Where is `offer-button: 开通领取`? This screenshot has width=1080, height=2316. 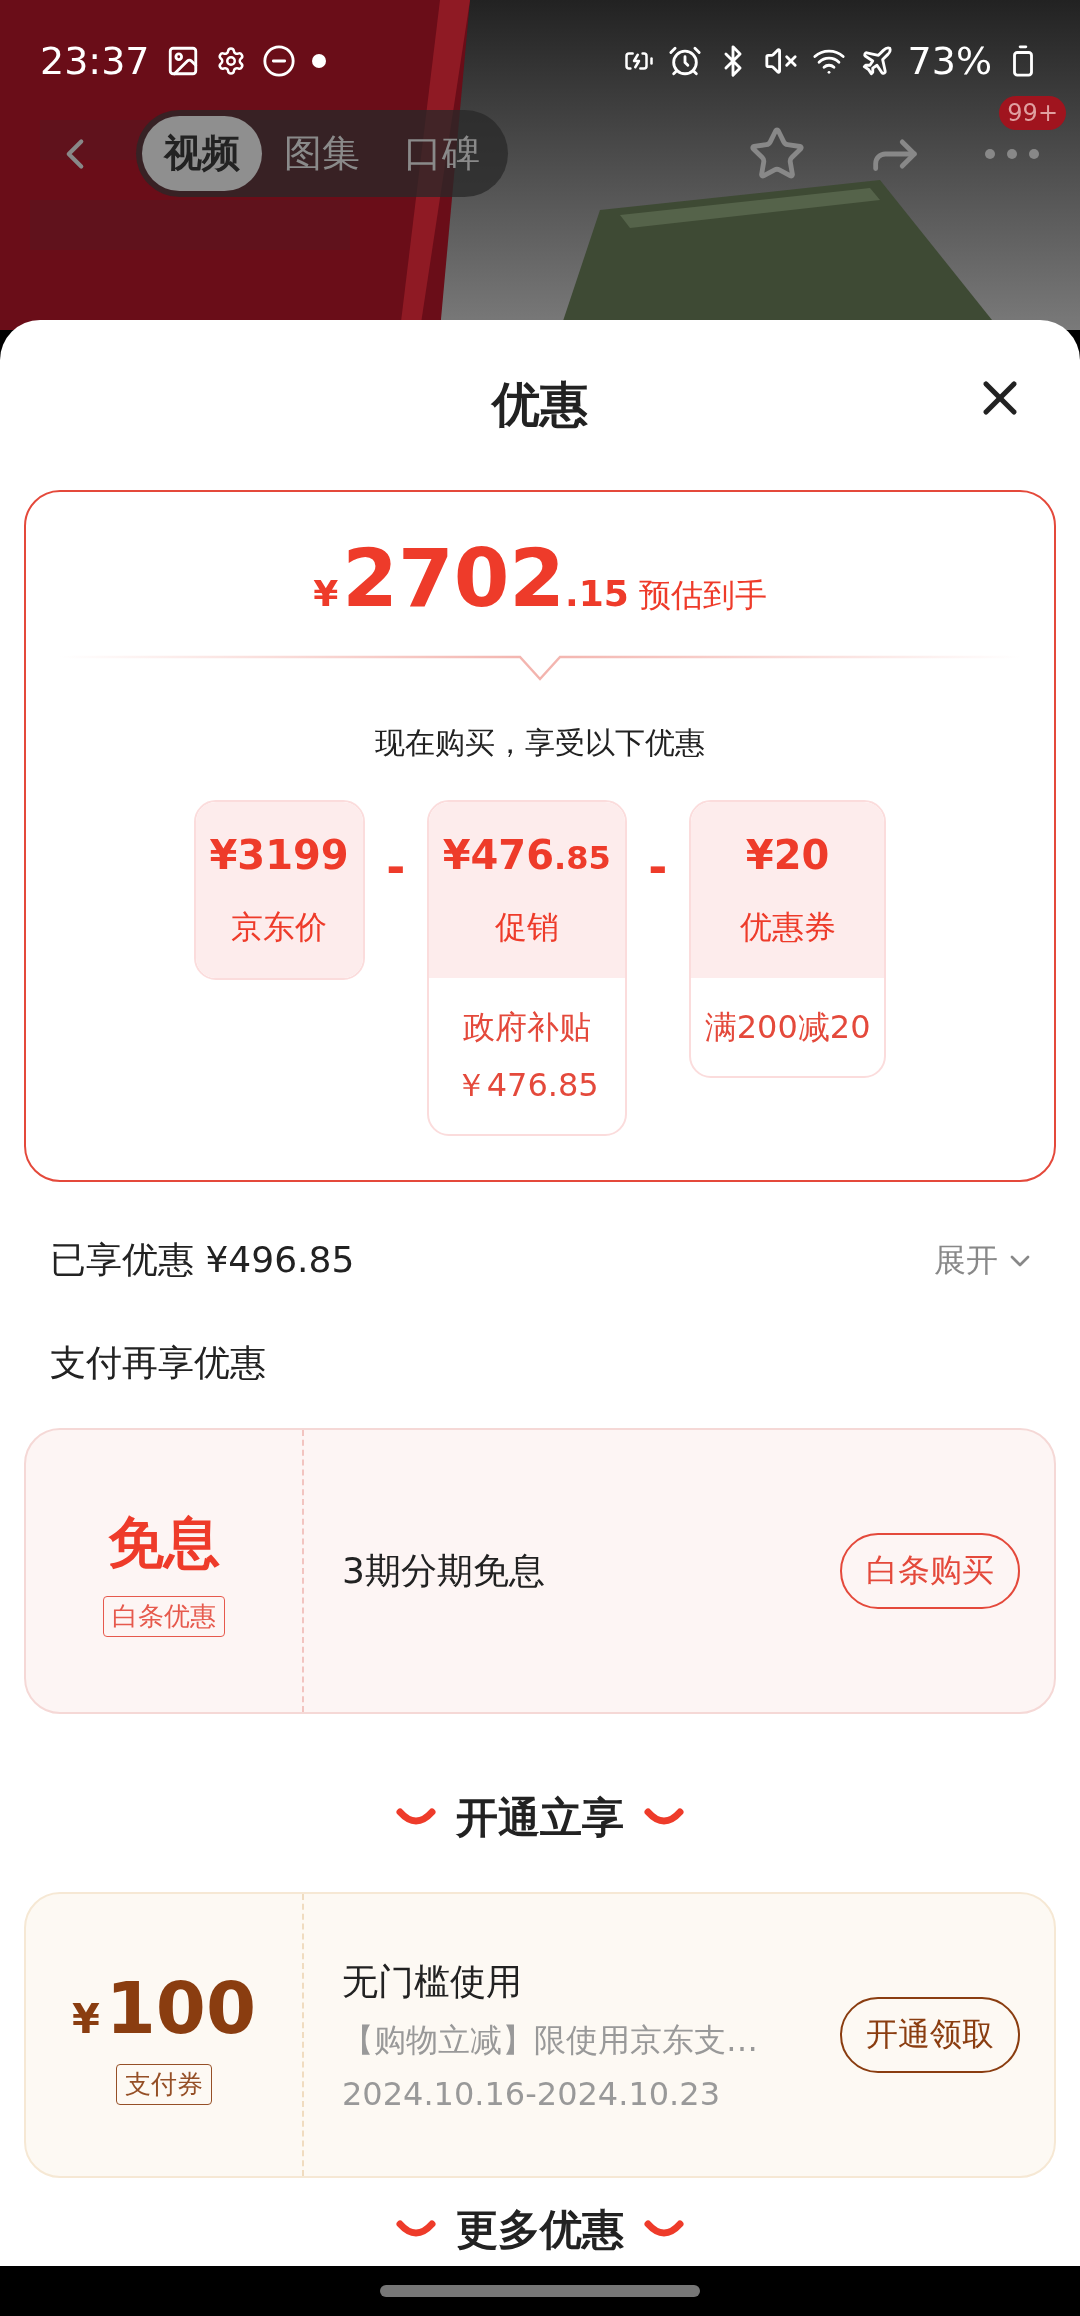
offer-button: 开通领取 is located at coordinates (930, 2035).